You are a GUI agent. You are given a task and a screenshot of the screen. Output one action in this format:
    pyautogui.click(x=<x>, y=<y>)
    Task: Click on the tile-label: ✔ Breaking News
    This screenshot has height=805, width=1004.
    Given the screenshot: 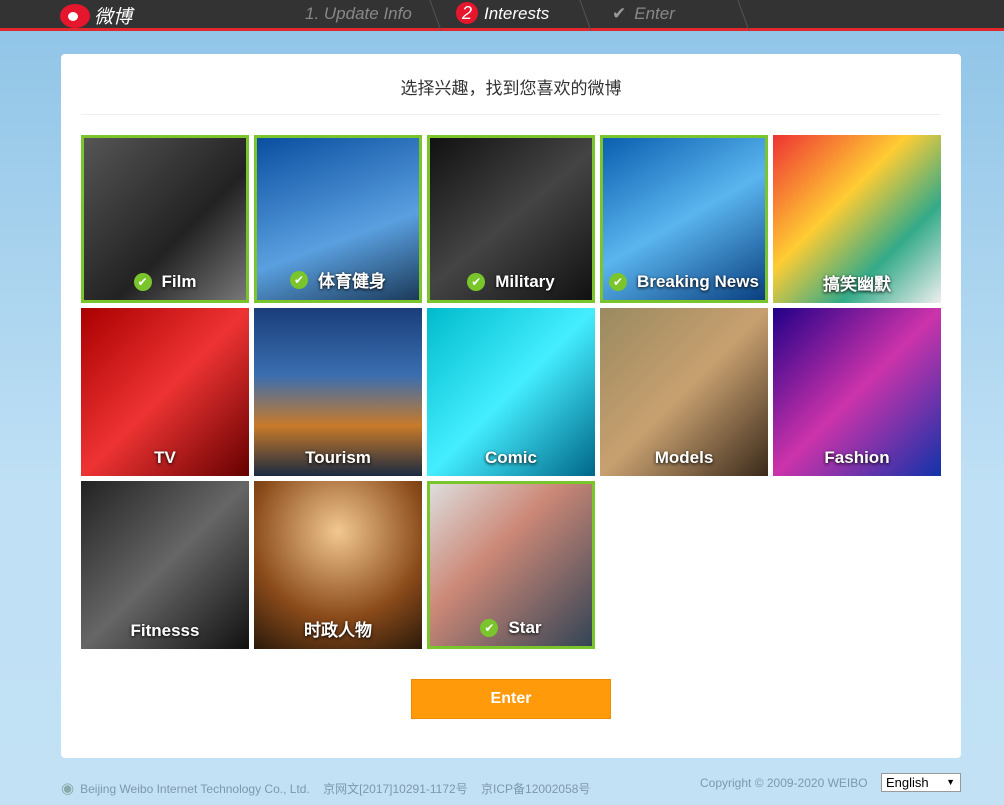 What is the action you would take?
    pyautogui.click(x=684, y=282)
    